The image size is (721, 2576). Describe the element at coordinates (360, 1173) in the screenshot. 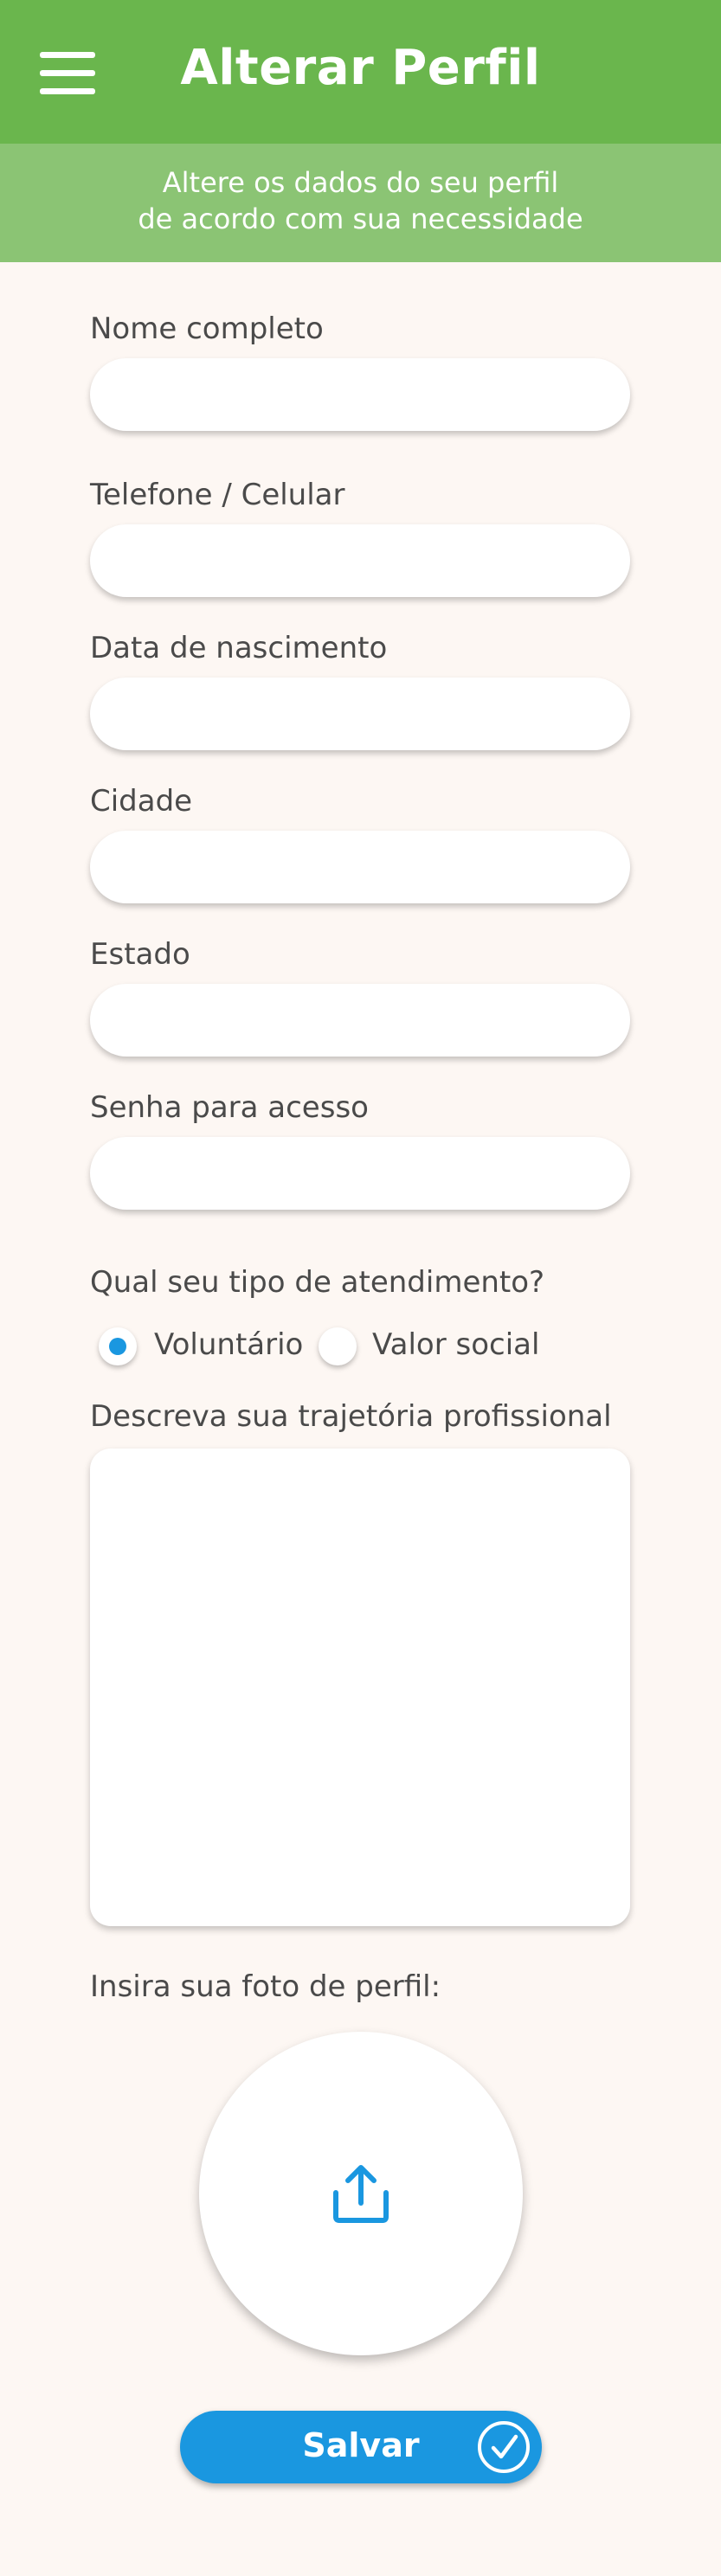

I see `password-field` at that location.